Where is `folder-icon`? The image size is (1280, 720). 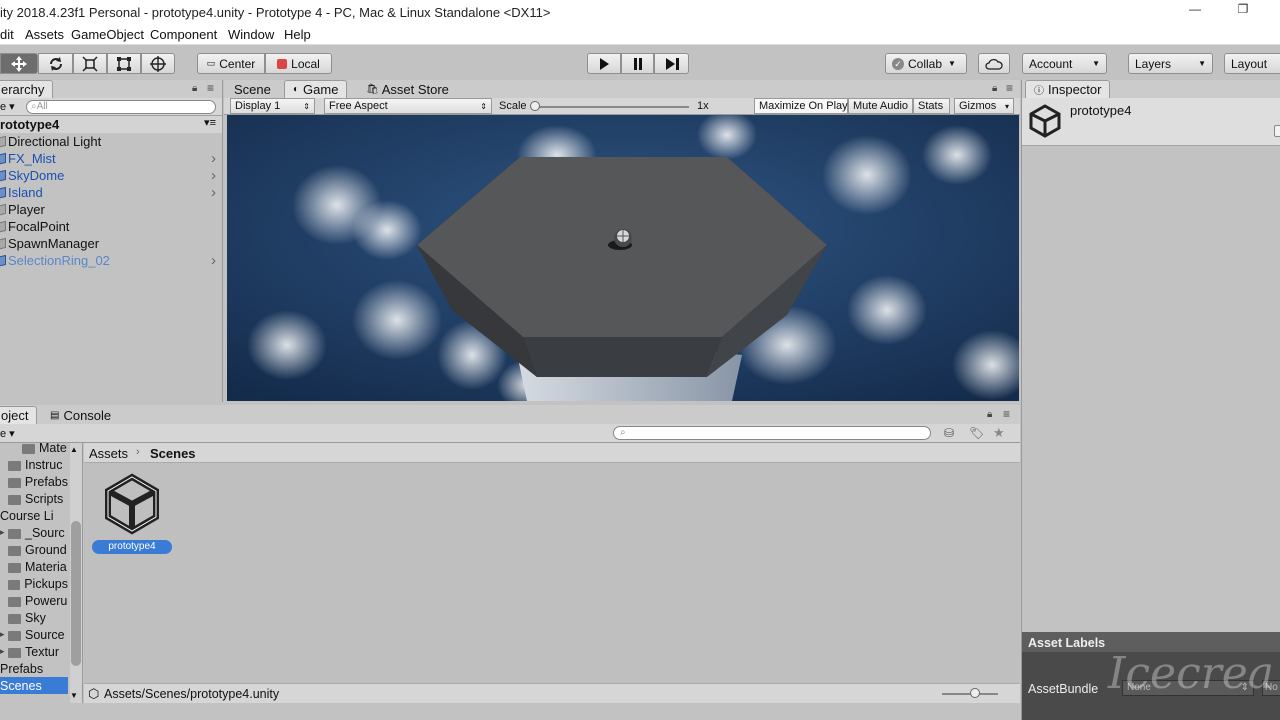
folder-icon is located at coordinates (14, 618).